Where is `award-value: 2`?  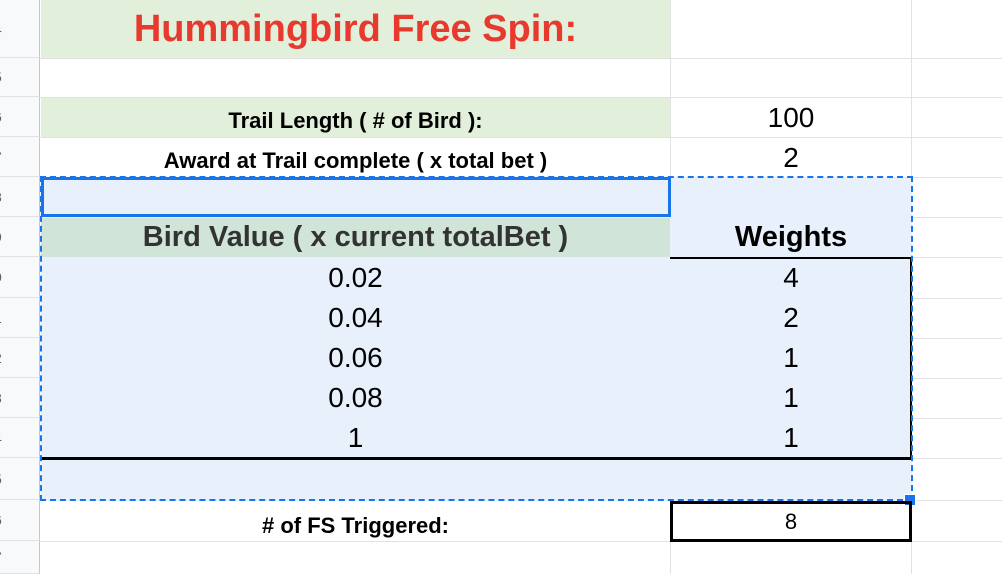 award-value: 2 is located at coordinates (791, 157).